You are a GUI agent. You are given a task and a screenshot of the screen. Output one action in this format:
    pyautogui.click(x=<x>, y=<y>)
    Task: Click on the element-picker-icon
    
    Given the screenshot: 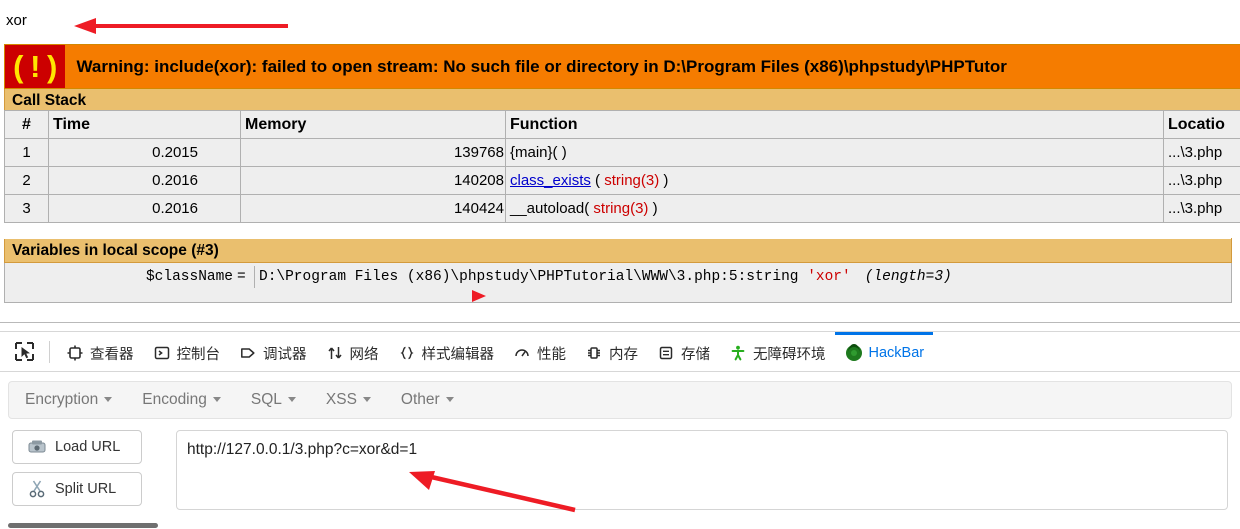 What is the action you would take?
    pyautogui.click(x=24, y=352)
    